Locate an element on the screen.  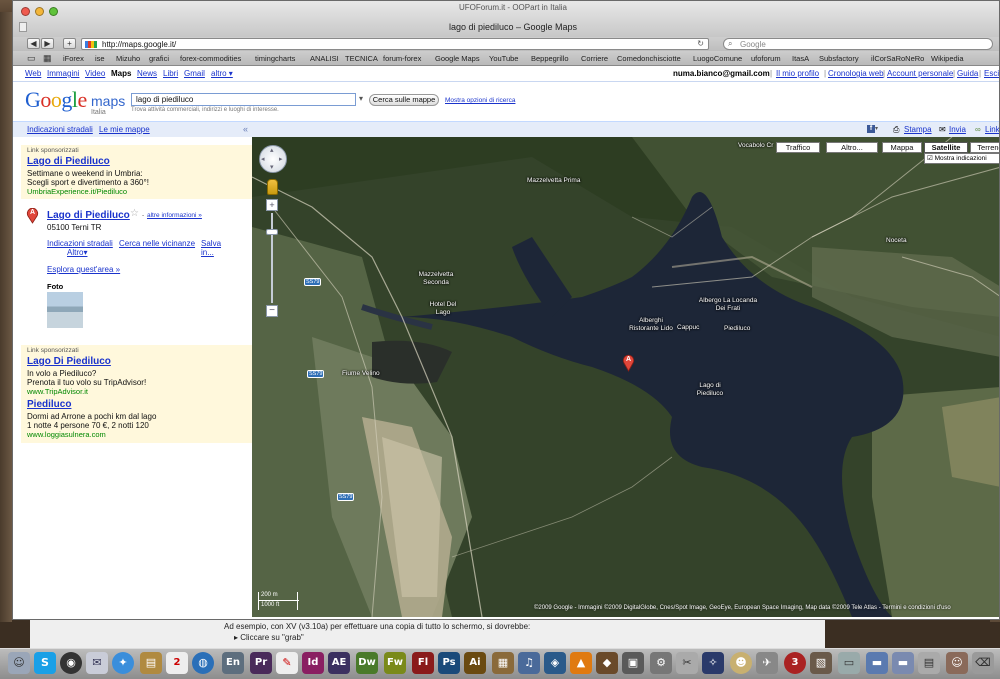
safari-icon: ✦ is located at coordinates (123, 663).